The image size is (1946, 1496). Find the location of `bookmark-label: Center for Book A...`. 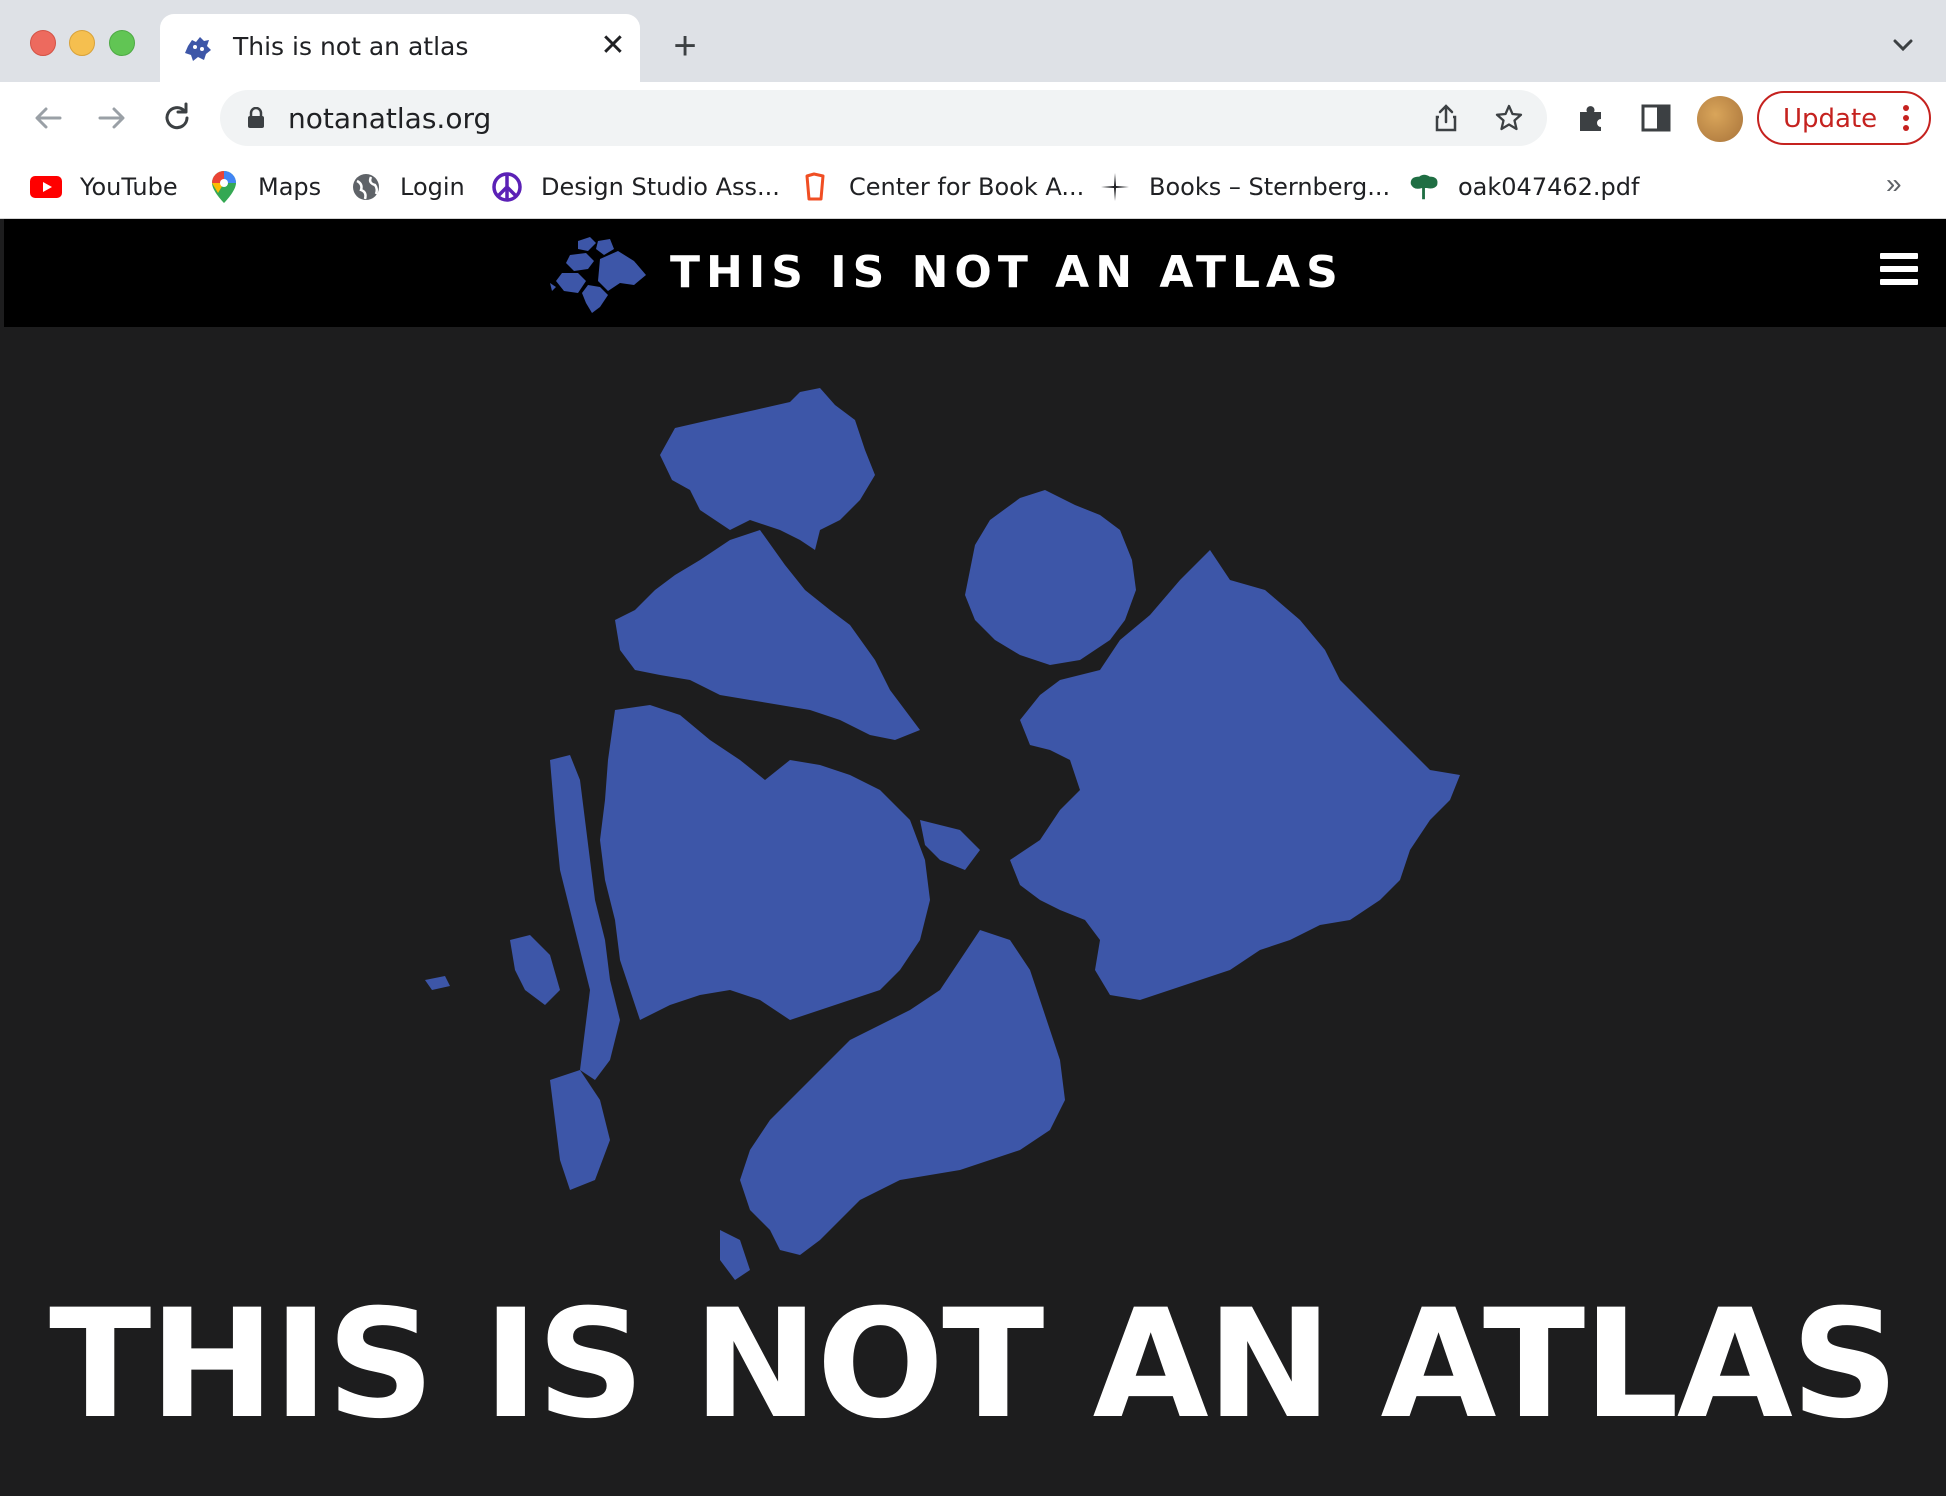

bookmark-label: Center for Book A... is located at coordinates (967, 187).